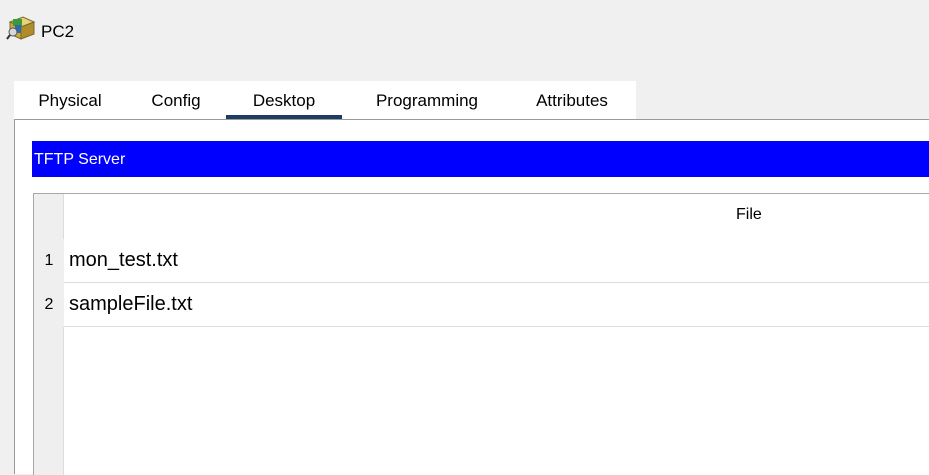 This screenshot has width=929, height=475. Describe the element at coordinates (21, 28) in the screenshot. I see `packet-tracer-pc-icon` at that location.